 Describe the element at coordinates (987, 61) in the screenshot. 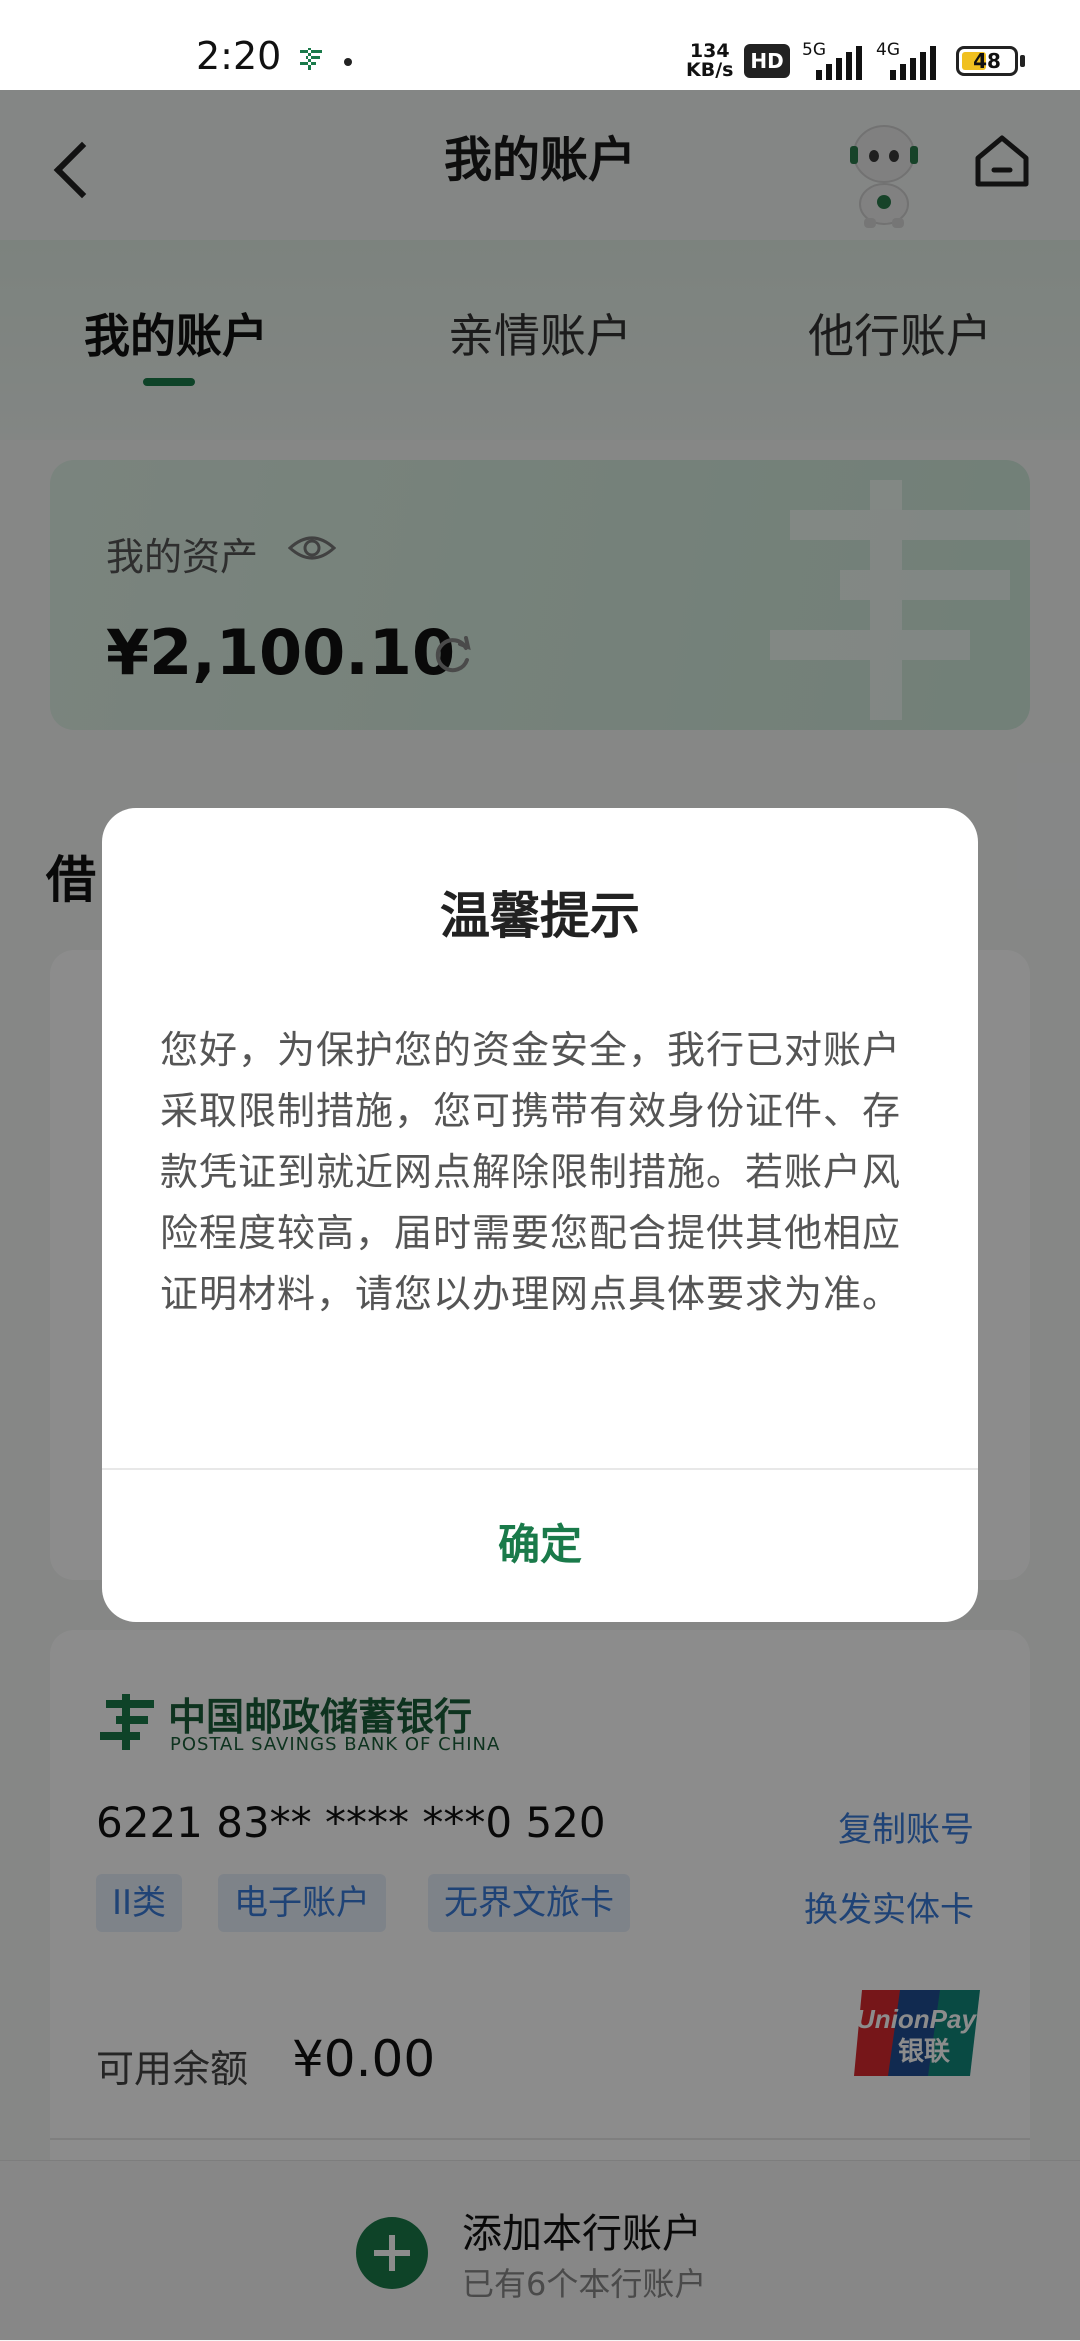

I see `battery-icon: 48` at that location.